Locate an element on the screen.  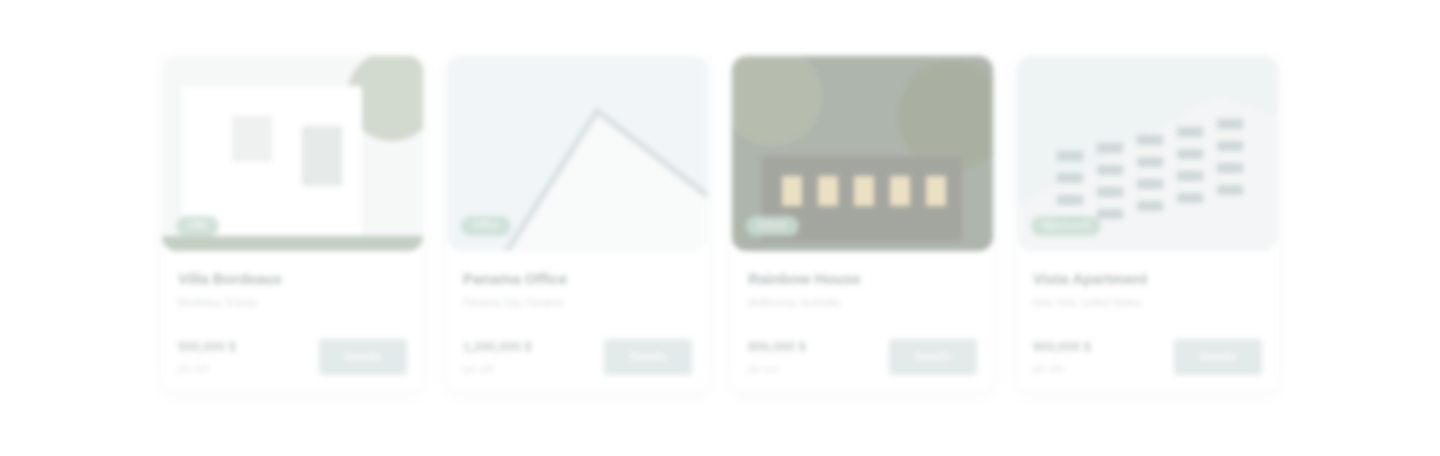
property-title: Rainbow House is located at coordinates (804, 279).